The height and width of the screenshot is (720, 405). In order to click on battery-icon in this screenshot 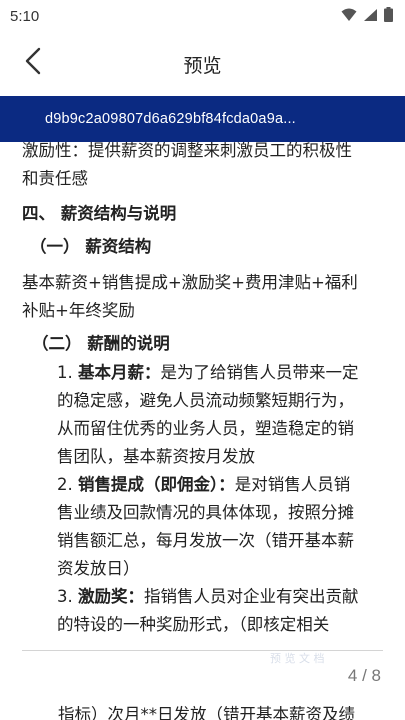, I will do `click(388, 16)`.